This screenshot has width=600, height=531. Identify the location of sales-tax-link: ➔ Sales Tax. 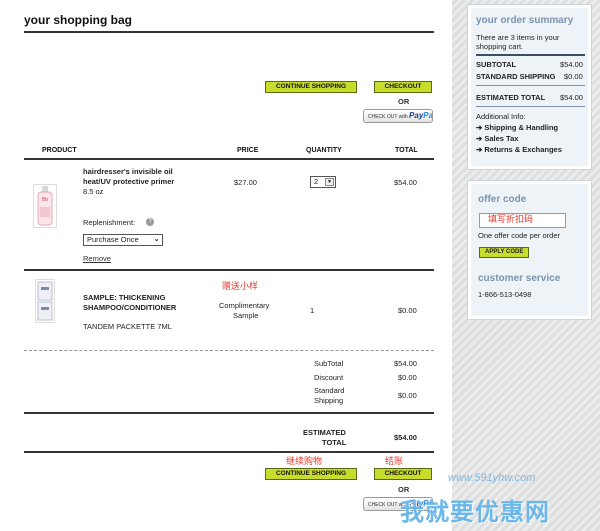
(497, 138).